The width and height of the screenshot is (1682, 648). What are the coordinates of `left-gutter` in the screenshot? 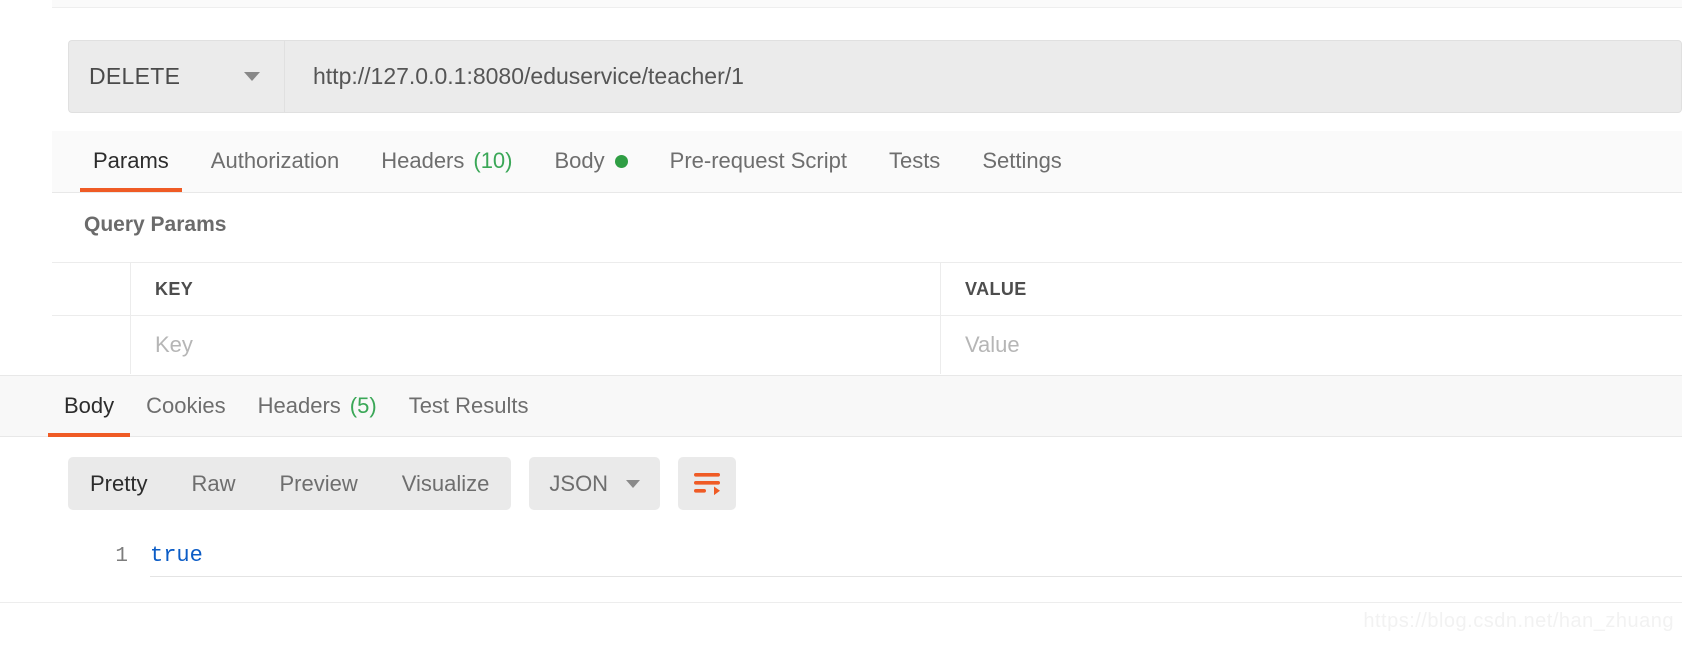 It's located at (26, 191).